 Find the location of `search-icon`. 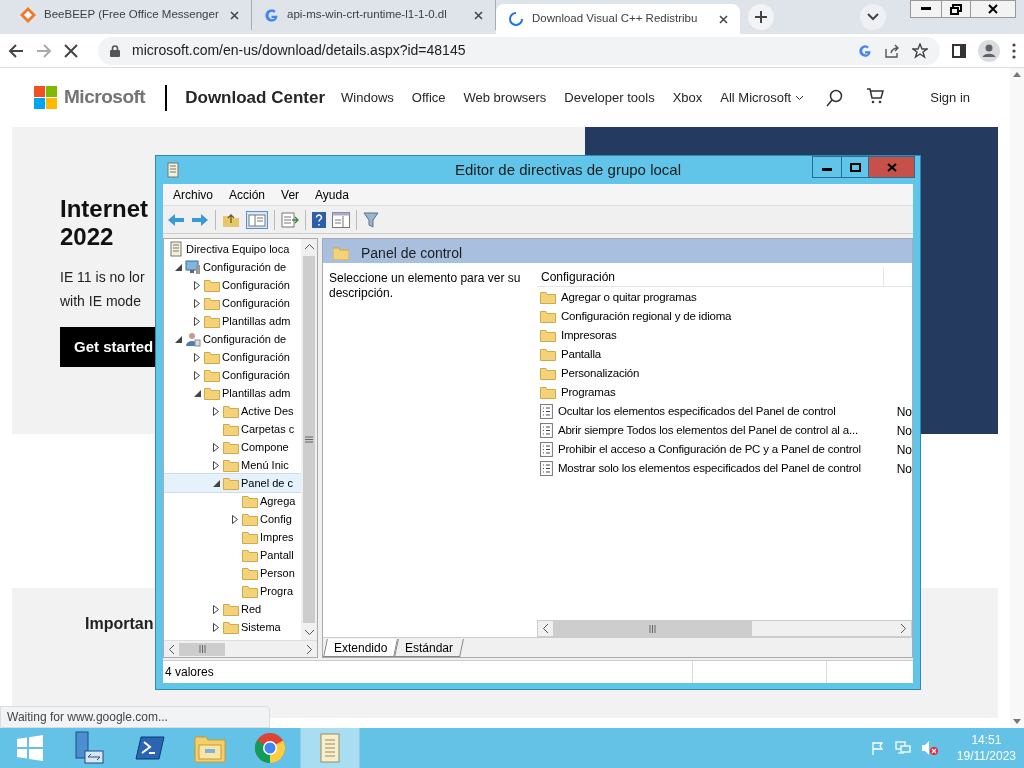

search-icon is located at coordinates (835, 97).